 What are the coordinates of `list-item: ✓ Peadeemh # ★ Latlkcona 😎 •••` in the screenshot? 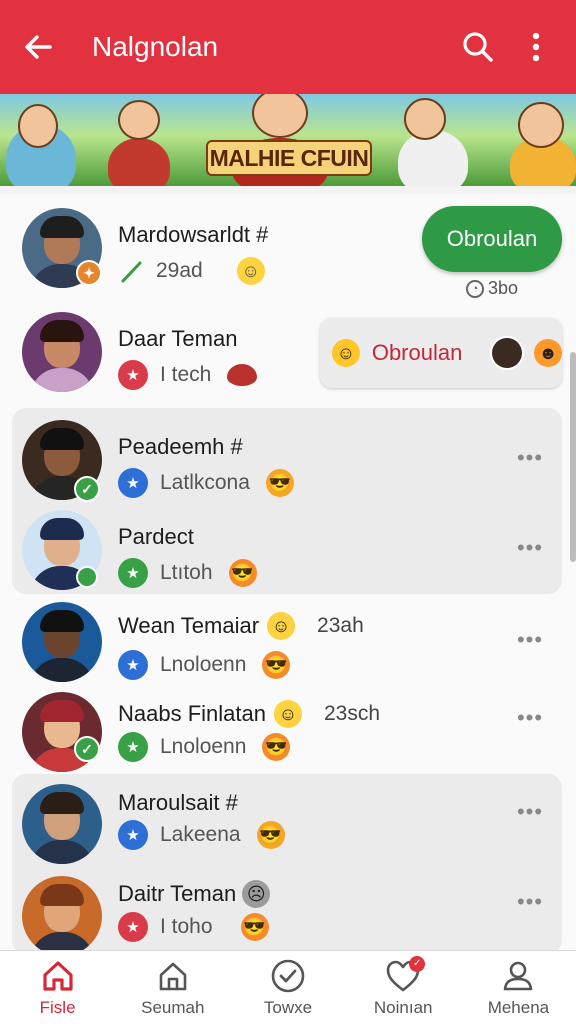 It's located at (288, 460).